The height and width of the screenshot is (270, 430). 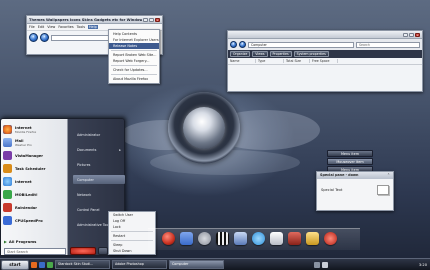 I want to click on place-computer: Computer, so click(x=99, y=179).